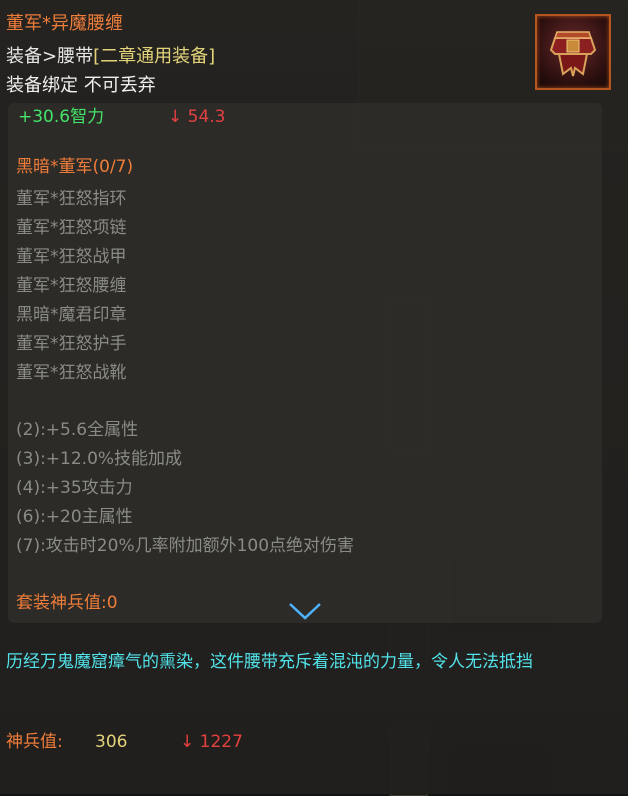  What do you see at coordinates (81, 85) in the screenshot?
I see `item-binding: 装备绑定 不可丢弃` at bounding box center [81, 85].